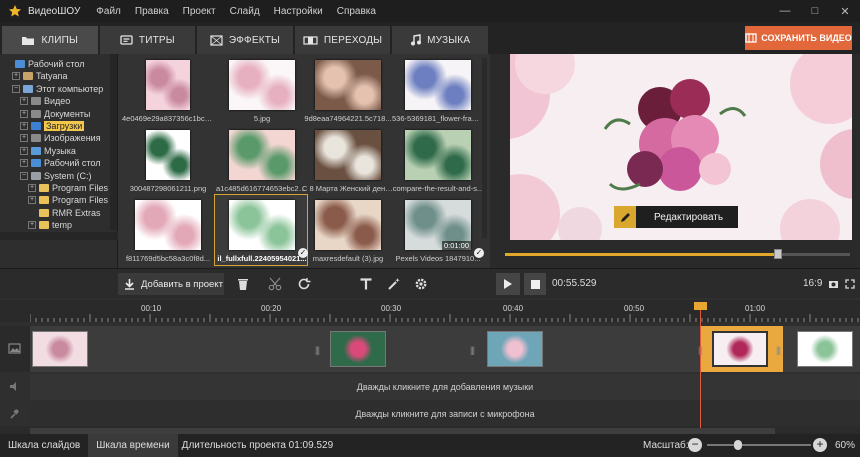  What do you see at coordinates (48, 151) in the screenshot?
I see `tree-item: + Музыка` at bounding box center [48, 151].